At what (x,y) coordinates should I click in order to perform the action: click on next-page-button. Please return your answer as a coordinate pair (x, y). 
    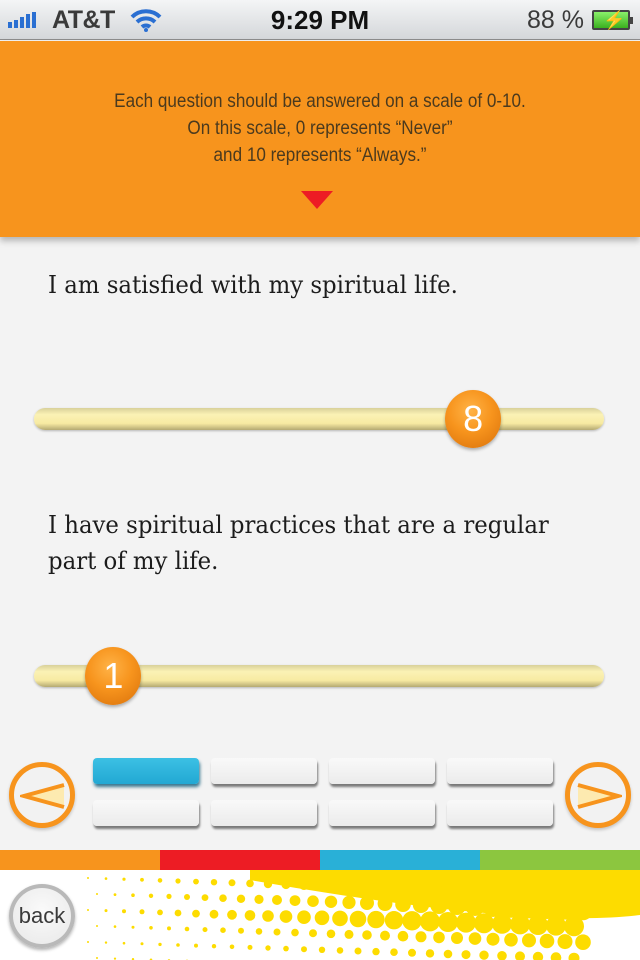
    Looking at the image, I should click on (598, 795).